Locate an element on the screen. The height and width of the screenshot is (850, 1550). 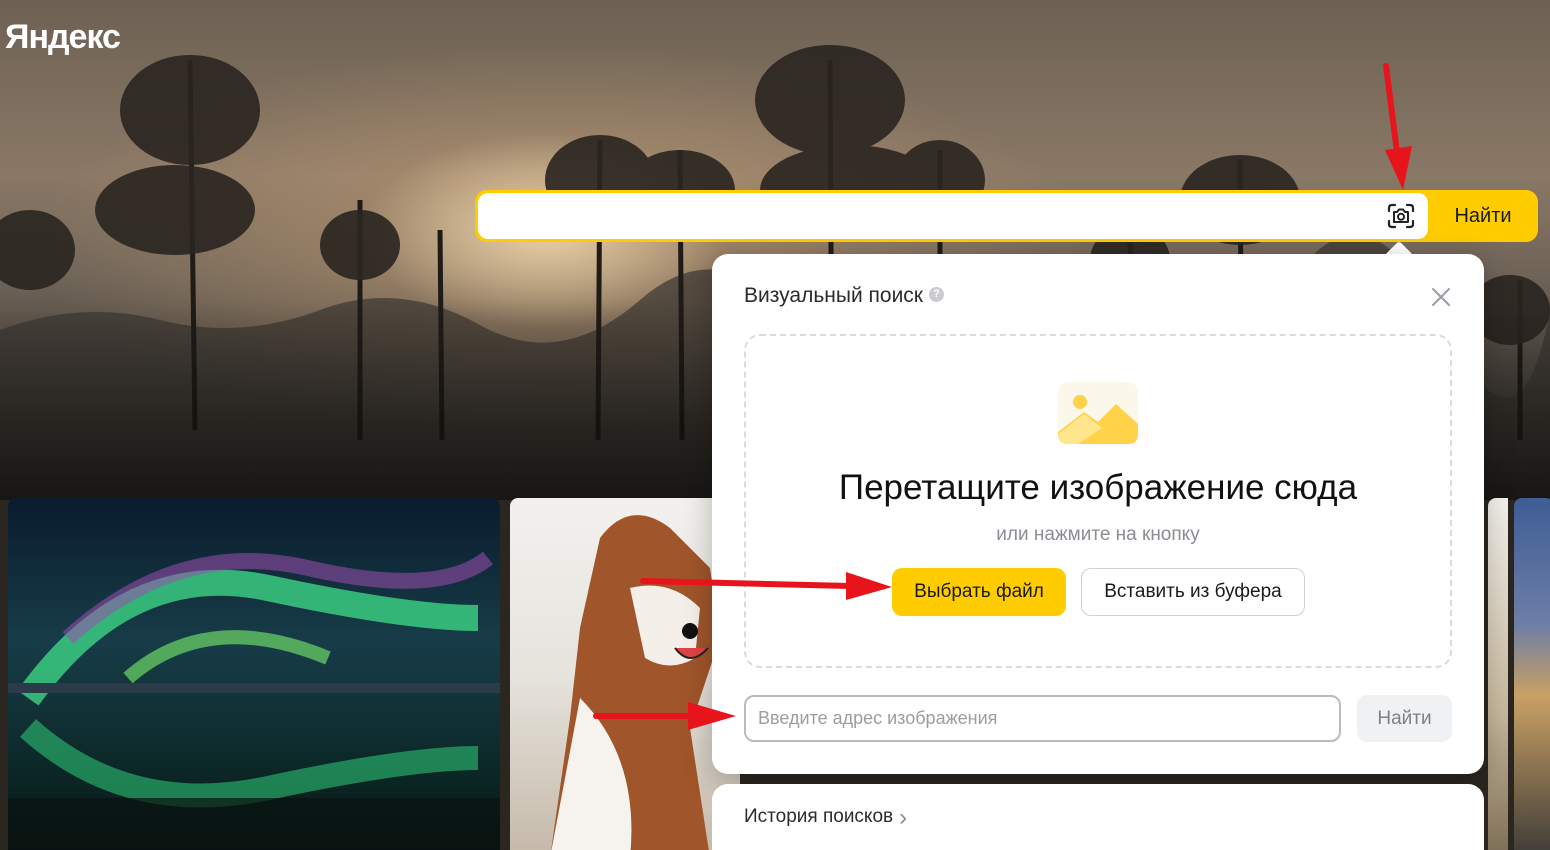
image-url-input is located at coordinates (1042, 718).